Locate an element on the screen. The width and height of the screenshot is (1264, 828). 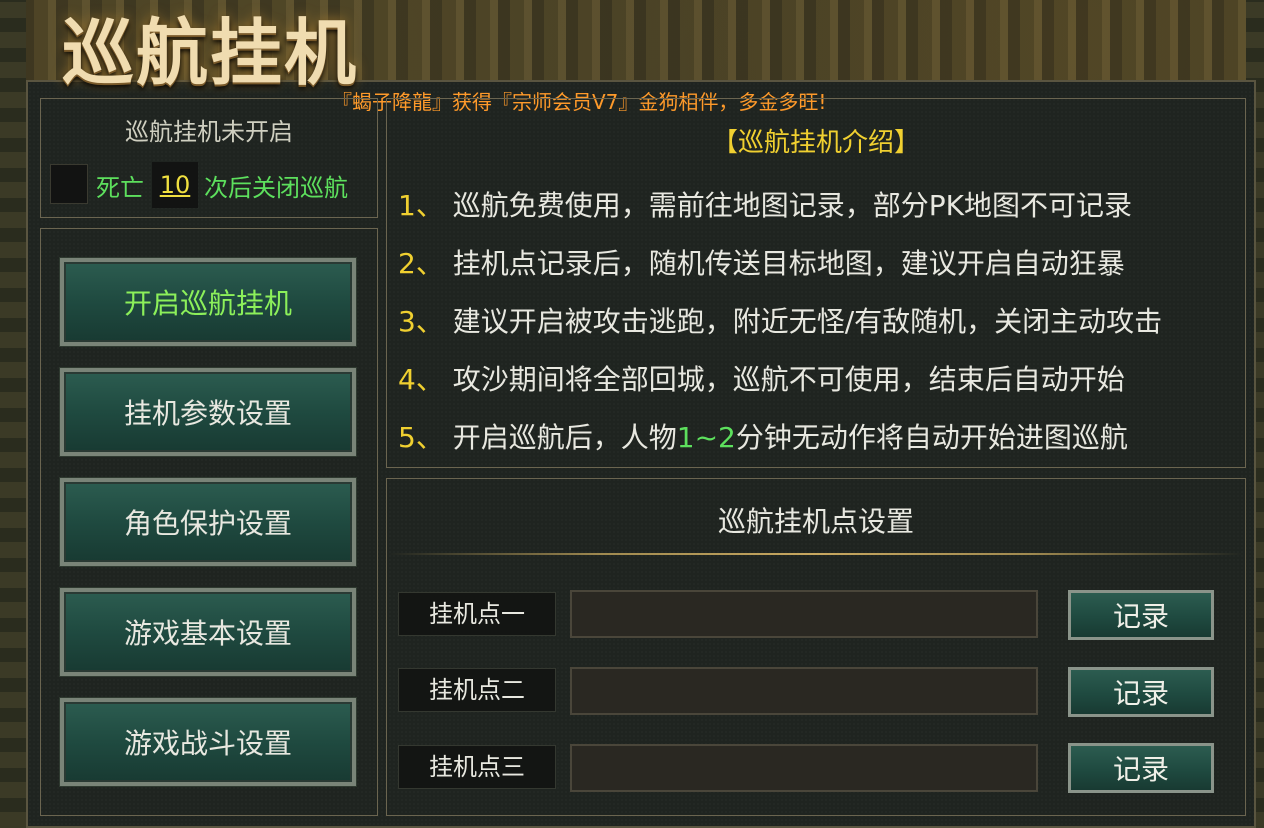
ornate-left-border is located at coordinates (13, 414).